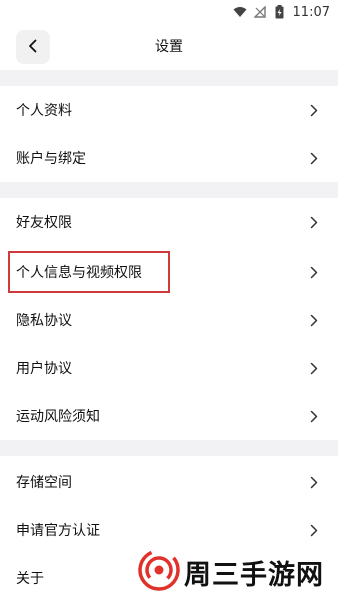  Describe the element at coordinates (169, 320) in the screenshot. I see `settings-item-privacy-agreement: 隐私协议` at that location.